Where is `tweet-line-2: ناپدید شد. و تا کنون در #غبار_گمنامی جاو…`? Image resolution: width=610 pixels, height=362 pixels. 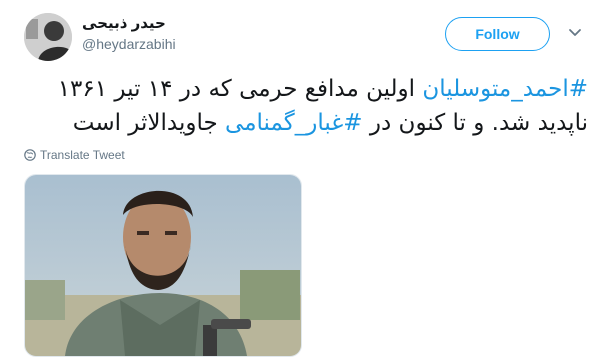 tweet-line-2: ناپدید شد. و تا کنون در #غبار_گمنامی جاو… is located at coordinates (305, 123).